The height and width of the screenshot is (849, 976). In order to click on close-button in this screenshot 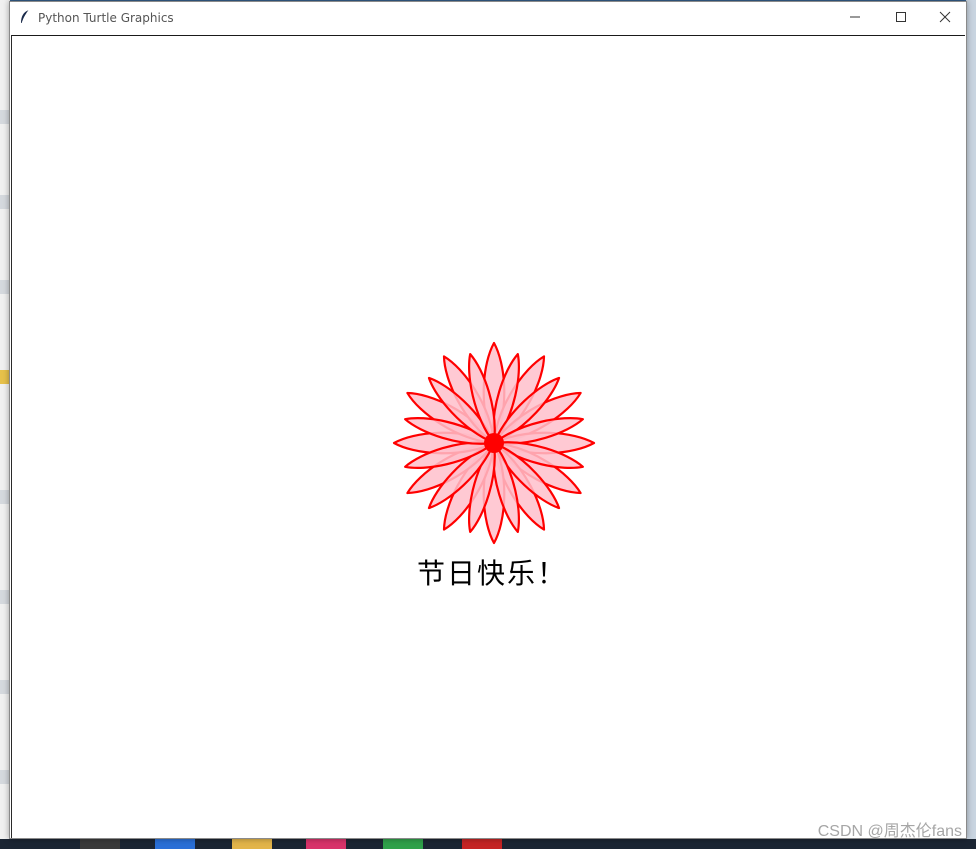, I will do `click(945, 17)`.